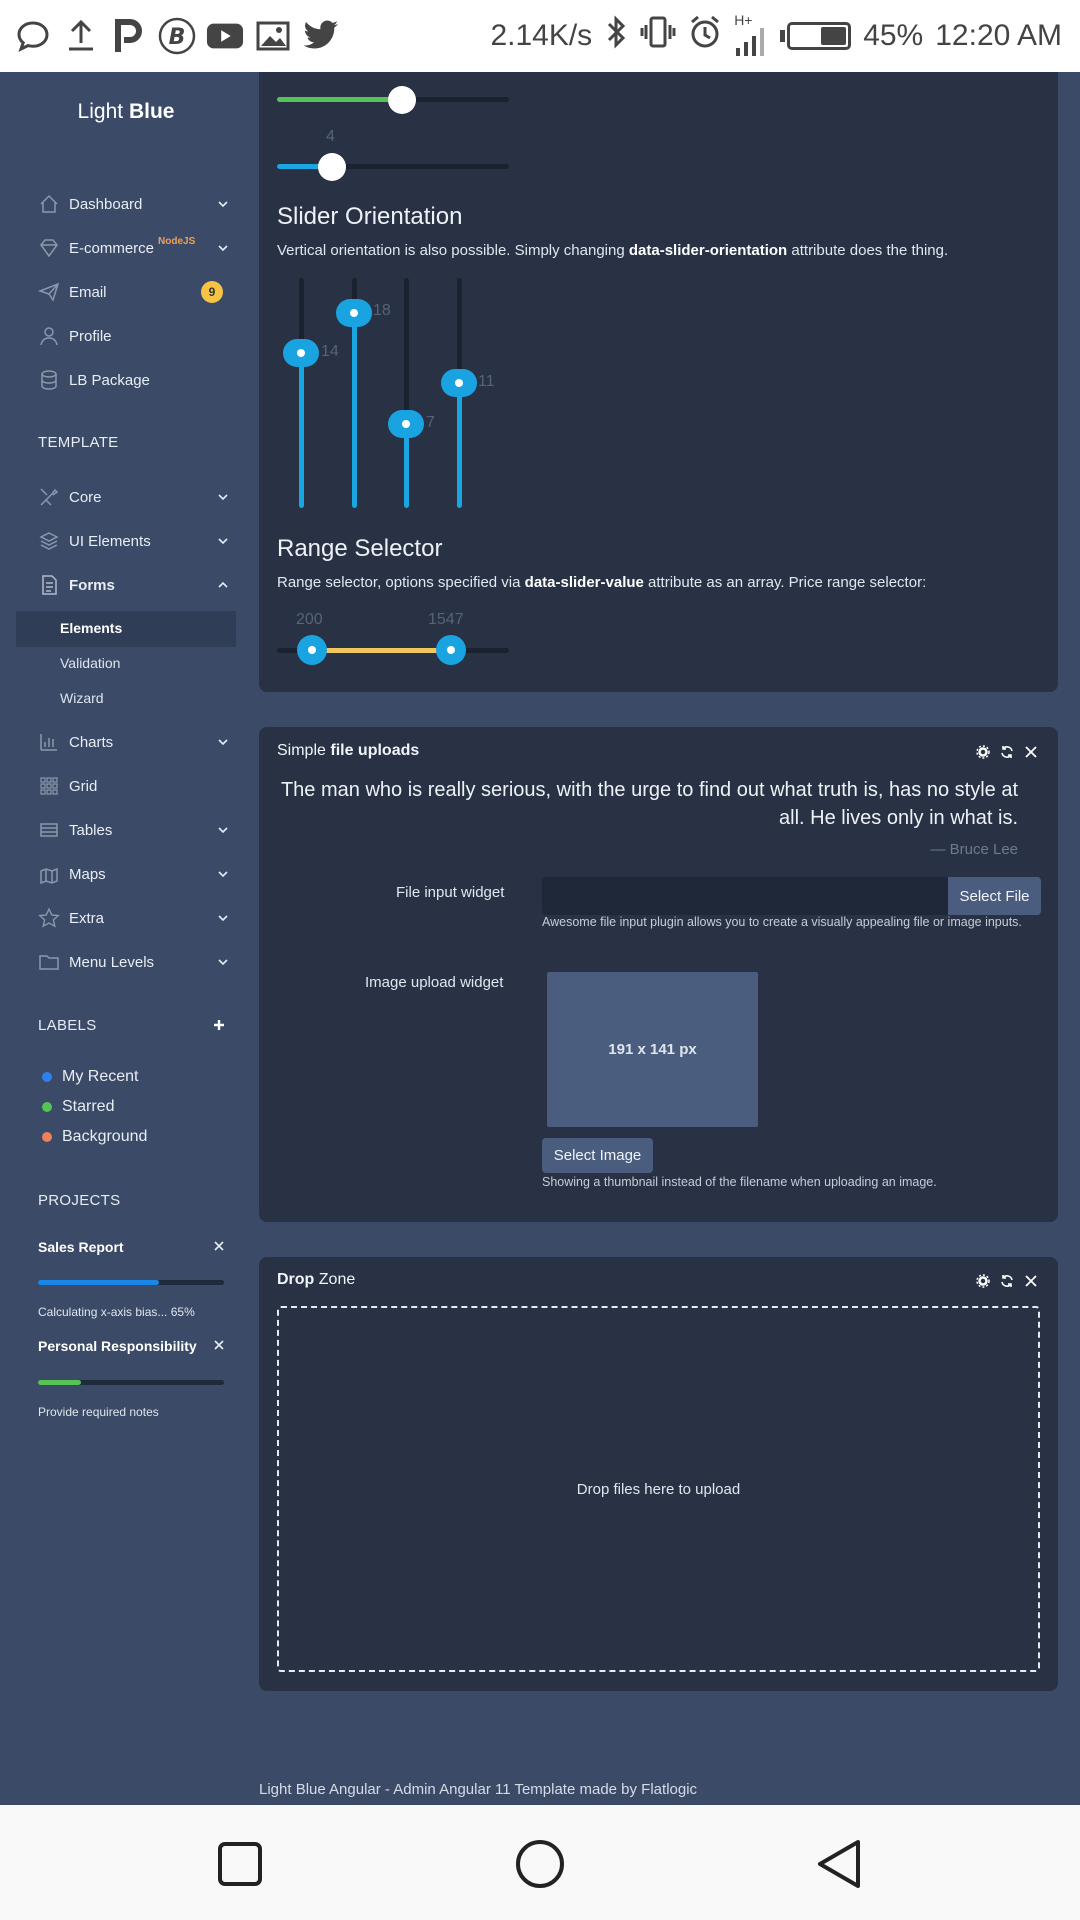 The image size is (1080, 1920). Describe the element at coordinates (177, 37) in the screenshot. I see `svg-text: B` at that location.